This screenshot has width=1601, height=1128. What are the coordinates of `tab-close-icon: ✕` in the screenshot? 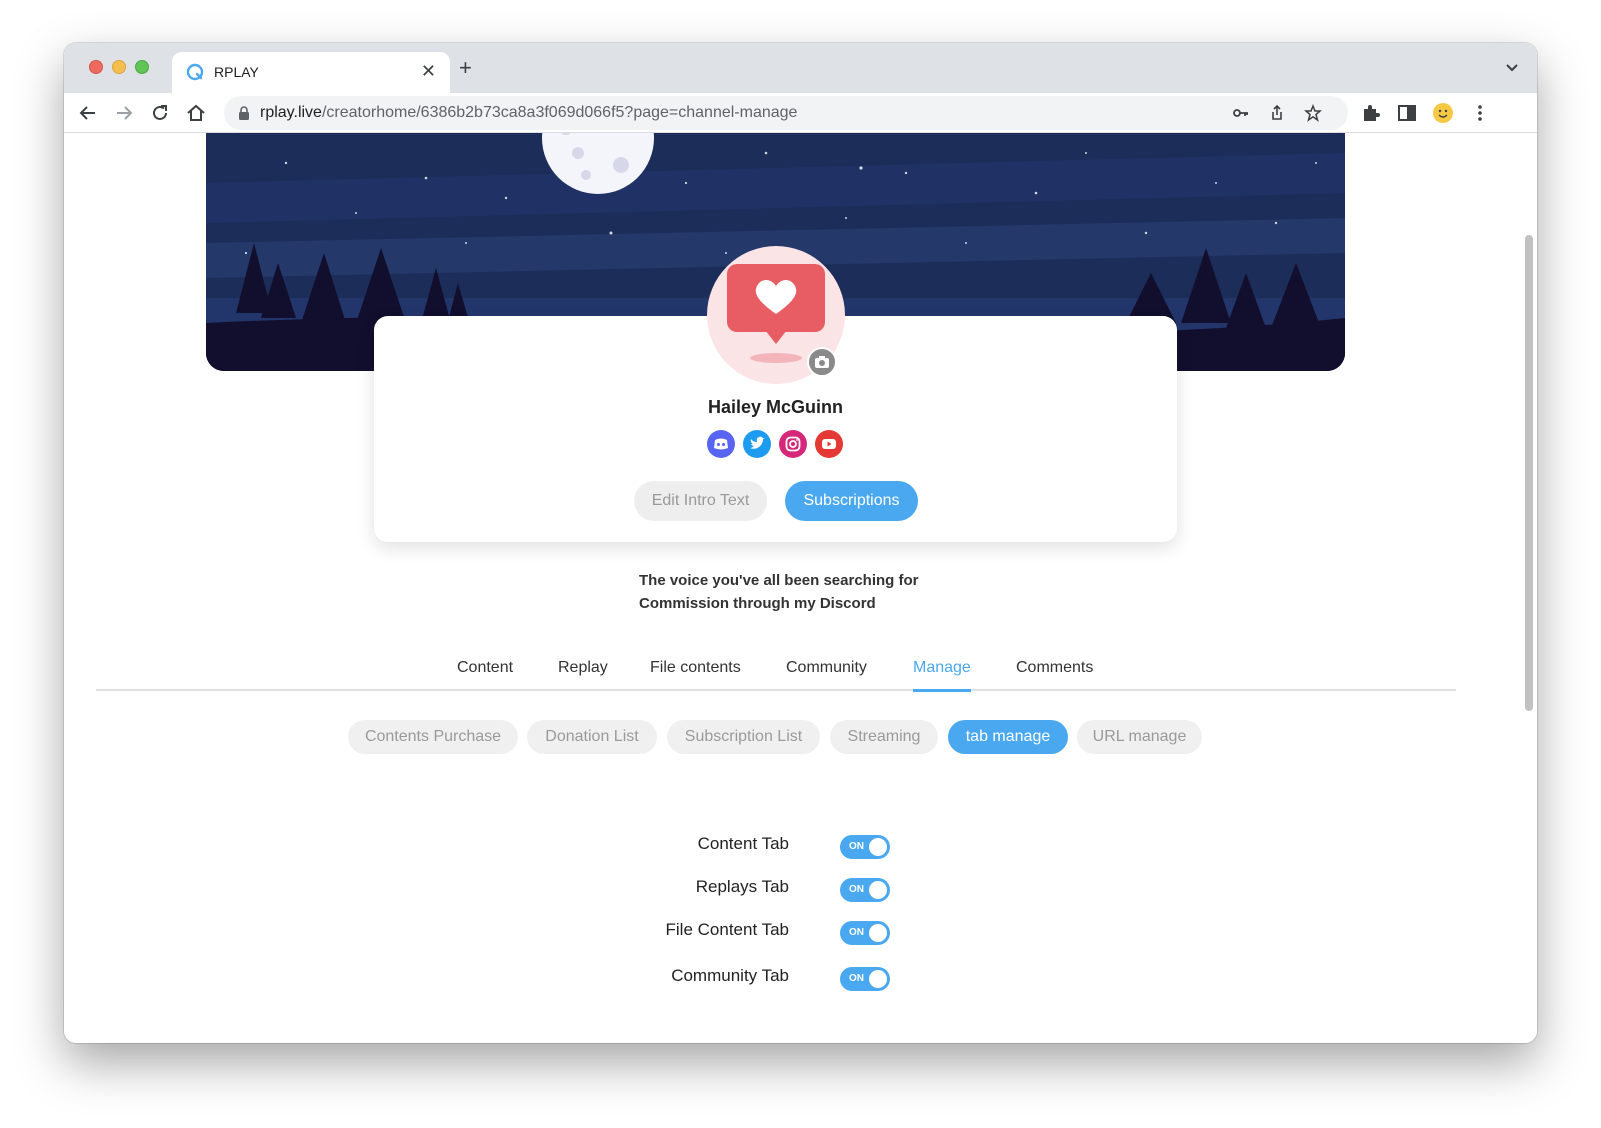 It's located at (428, 71).